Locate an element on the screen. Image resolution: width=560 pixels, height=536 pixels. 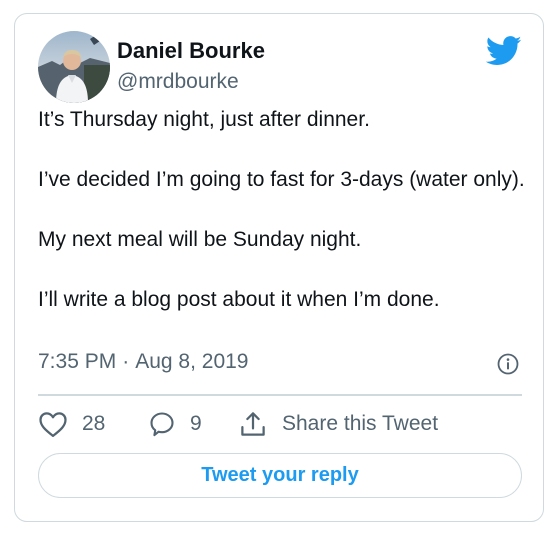
tweet-timestamp: 7:35 PM · Aug 8, 2019 is located at coordinates (143, 362).